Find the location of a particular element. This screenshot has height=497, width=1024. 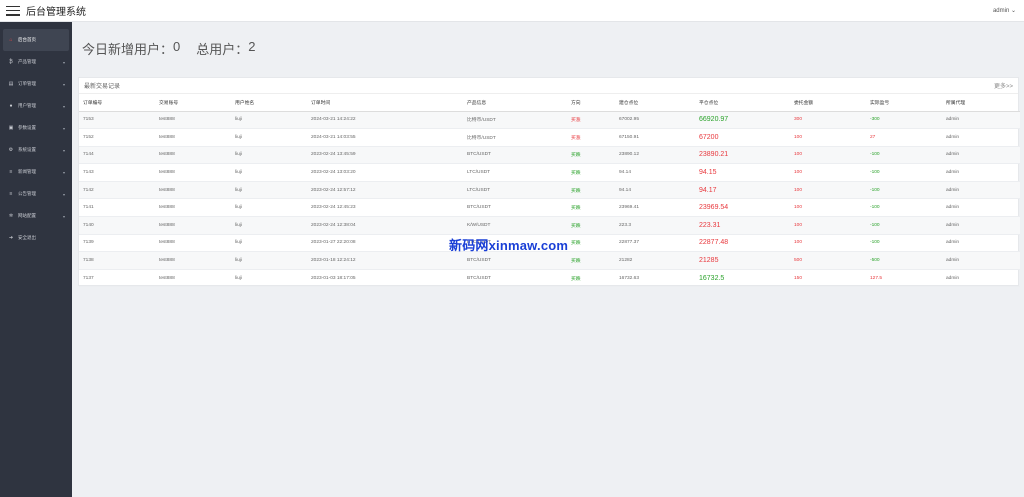

column-header: 订单时间 is located at coordinates (385, 103).